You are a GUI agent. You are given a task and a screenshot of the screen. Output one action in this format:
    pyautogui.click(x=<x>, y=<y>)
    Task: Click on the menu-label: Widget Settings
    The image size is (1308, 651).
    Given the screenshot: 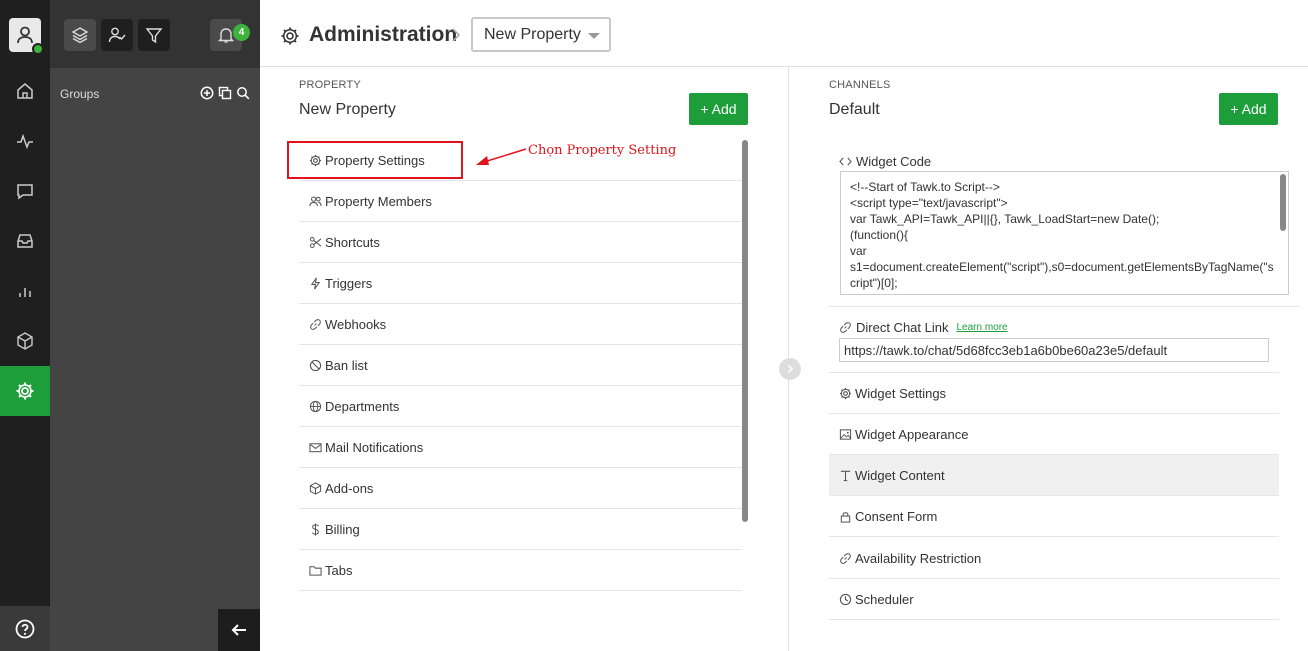 What is the action you would take?
    pyautogui.click(x=901, y=393)
    